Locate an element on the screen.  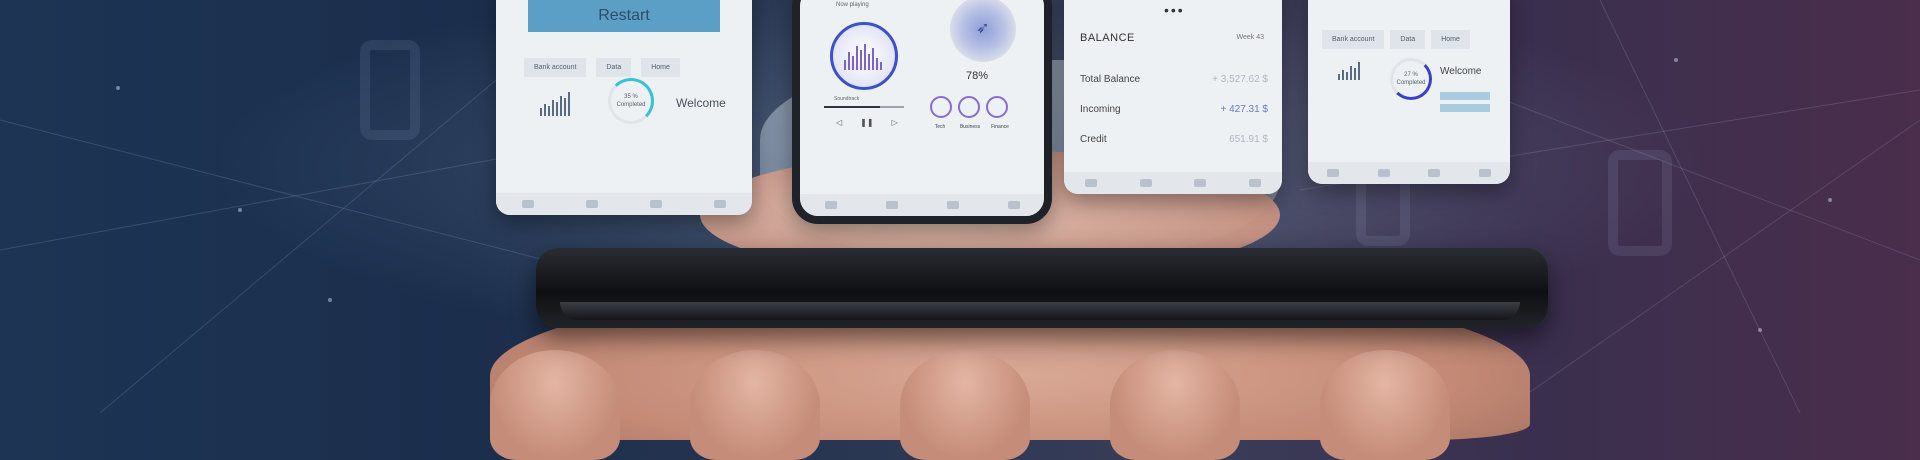
row-value: + 427.31 $ is located at coordinates (1244, 109).